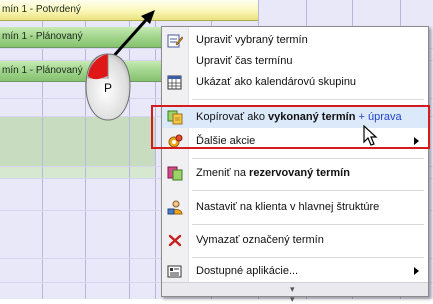 This screenshot has width=433, height=304. What do you see at coordinates (175, 41) in the screenshot?
I see `edit-note-icon` at bounding box center [175, 41].